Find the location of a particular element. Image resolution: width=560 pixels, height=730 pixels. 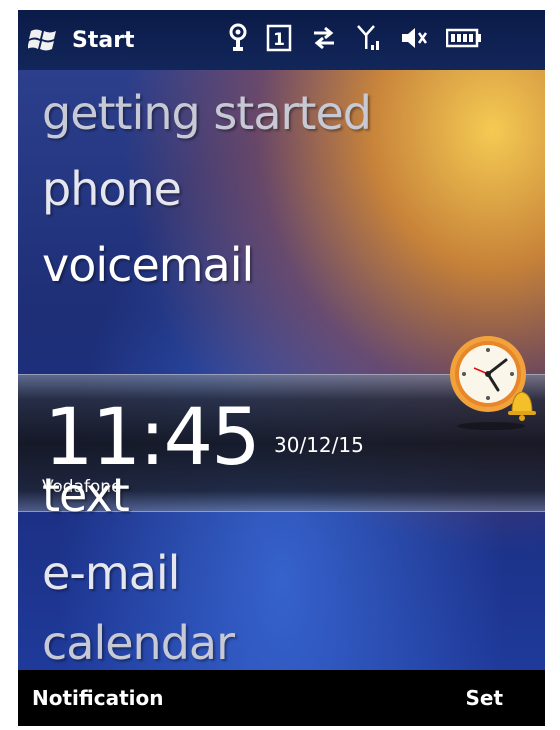

start-button: Start is located at coordinates (81, 40).